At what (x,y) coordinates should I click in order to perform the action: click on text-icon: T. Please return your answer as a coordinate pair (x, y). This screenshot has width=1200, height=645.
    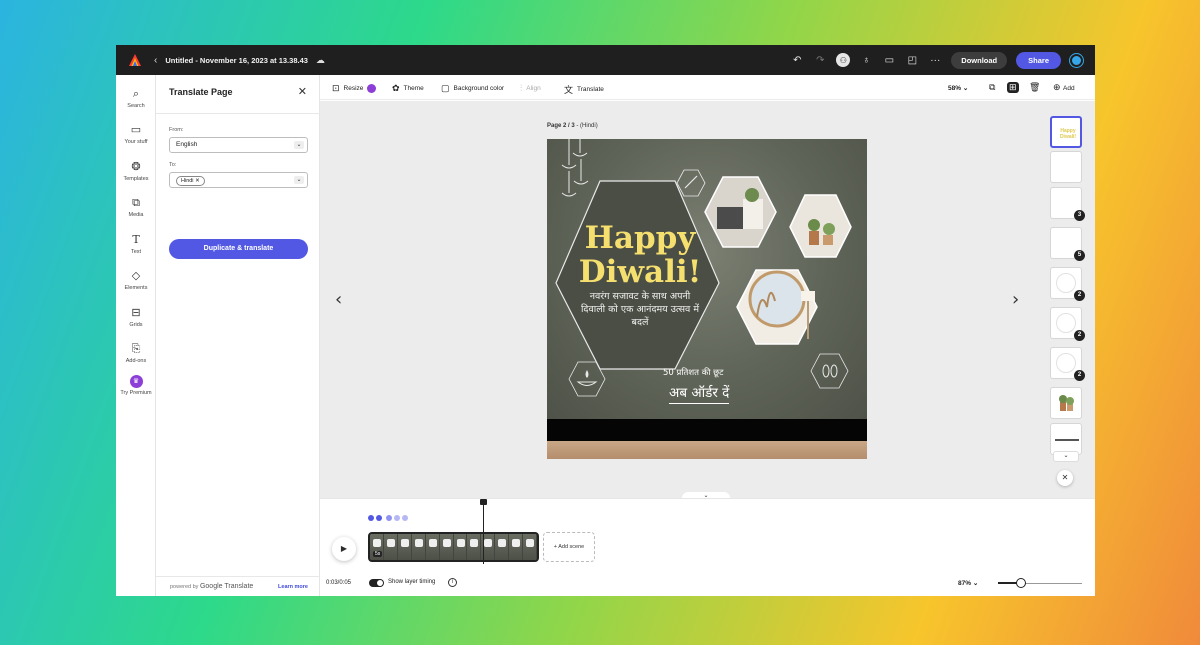
    Looking at the image, I should click on (136, 239).